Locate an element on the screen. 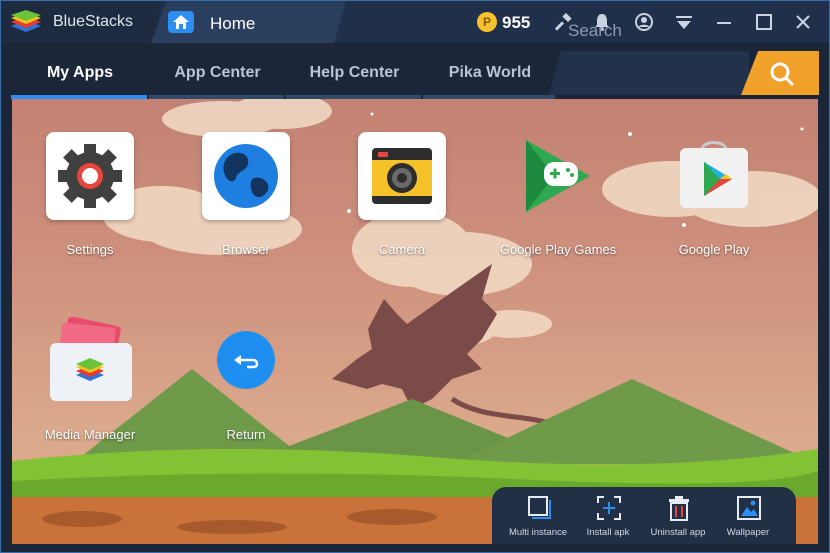 The width and height of the screenshot is (830, 553). app-google-play-games: Google Play Games is located at coordinates (558, 202).